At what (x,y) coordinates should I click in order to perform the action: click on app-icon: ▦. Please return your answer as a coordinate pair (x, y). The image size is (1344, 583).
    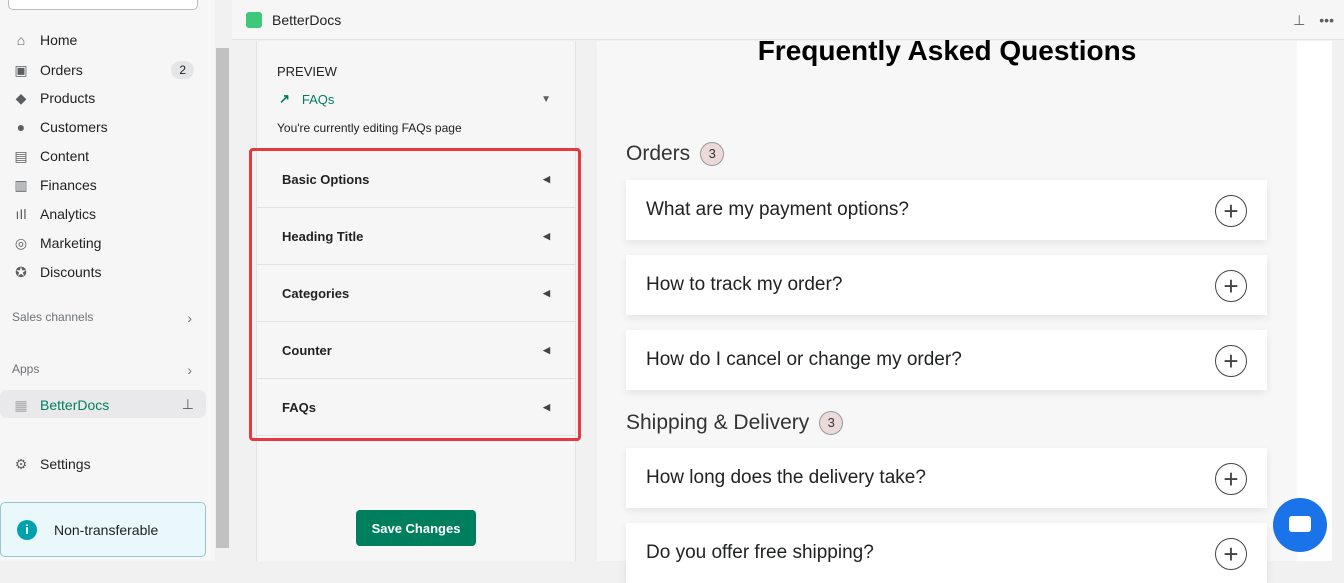
    Looking at the image, I should click on (21, 404).